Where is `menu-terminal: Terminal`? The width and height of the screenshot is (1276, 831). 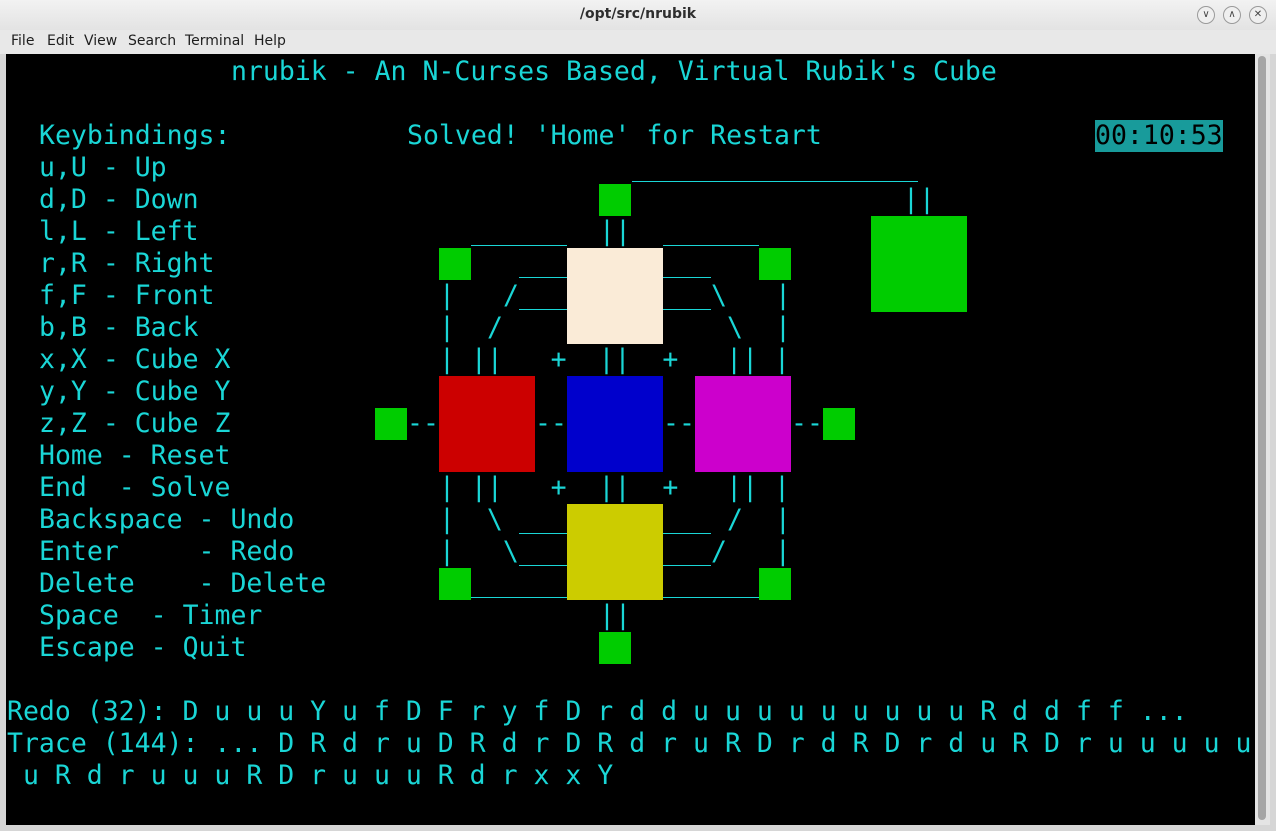 menu-terminal: Terminal is located at coordinates (214, 41).